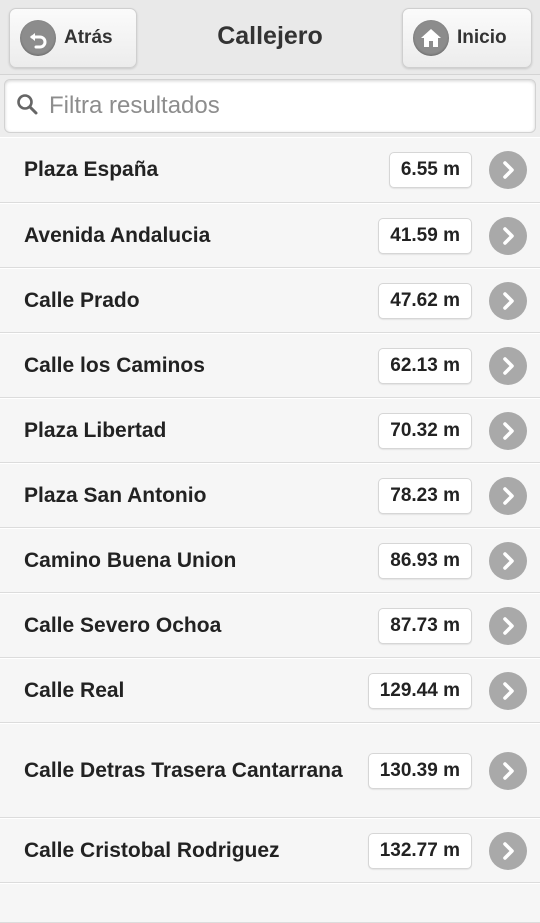 This screenshot has height=923, width=540. I want to click on header-bar: Atrás Callejero Inicio, so click(270, 37).